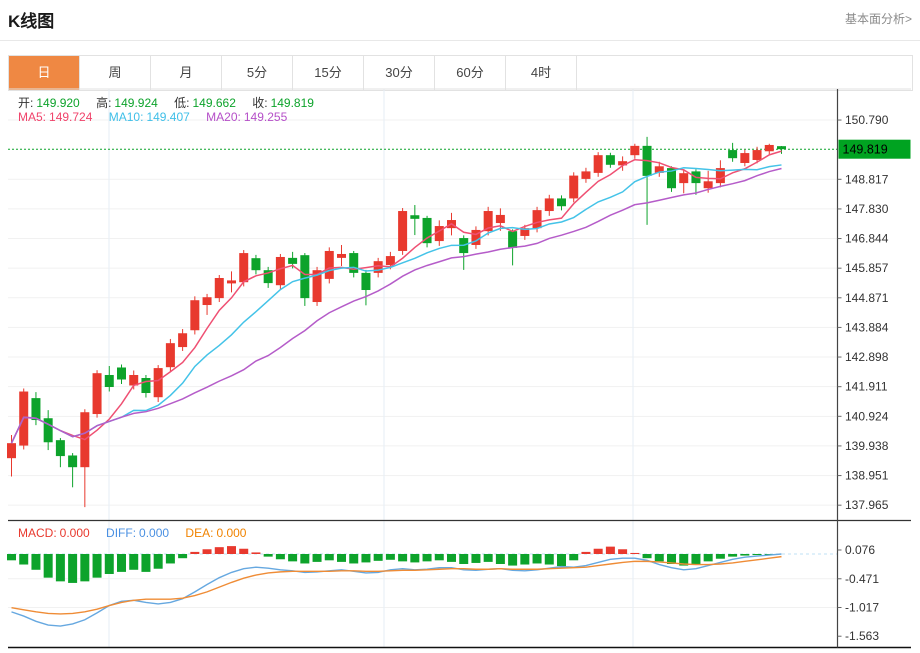 Image resolution: width=920 pixels, height=653 pixels. I want to click on axis-tick-label: 147.830, so click(867, 209).